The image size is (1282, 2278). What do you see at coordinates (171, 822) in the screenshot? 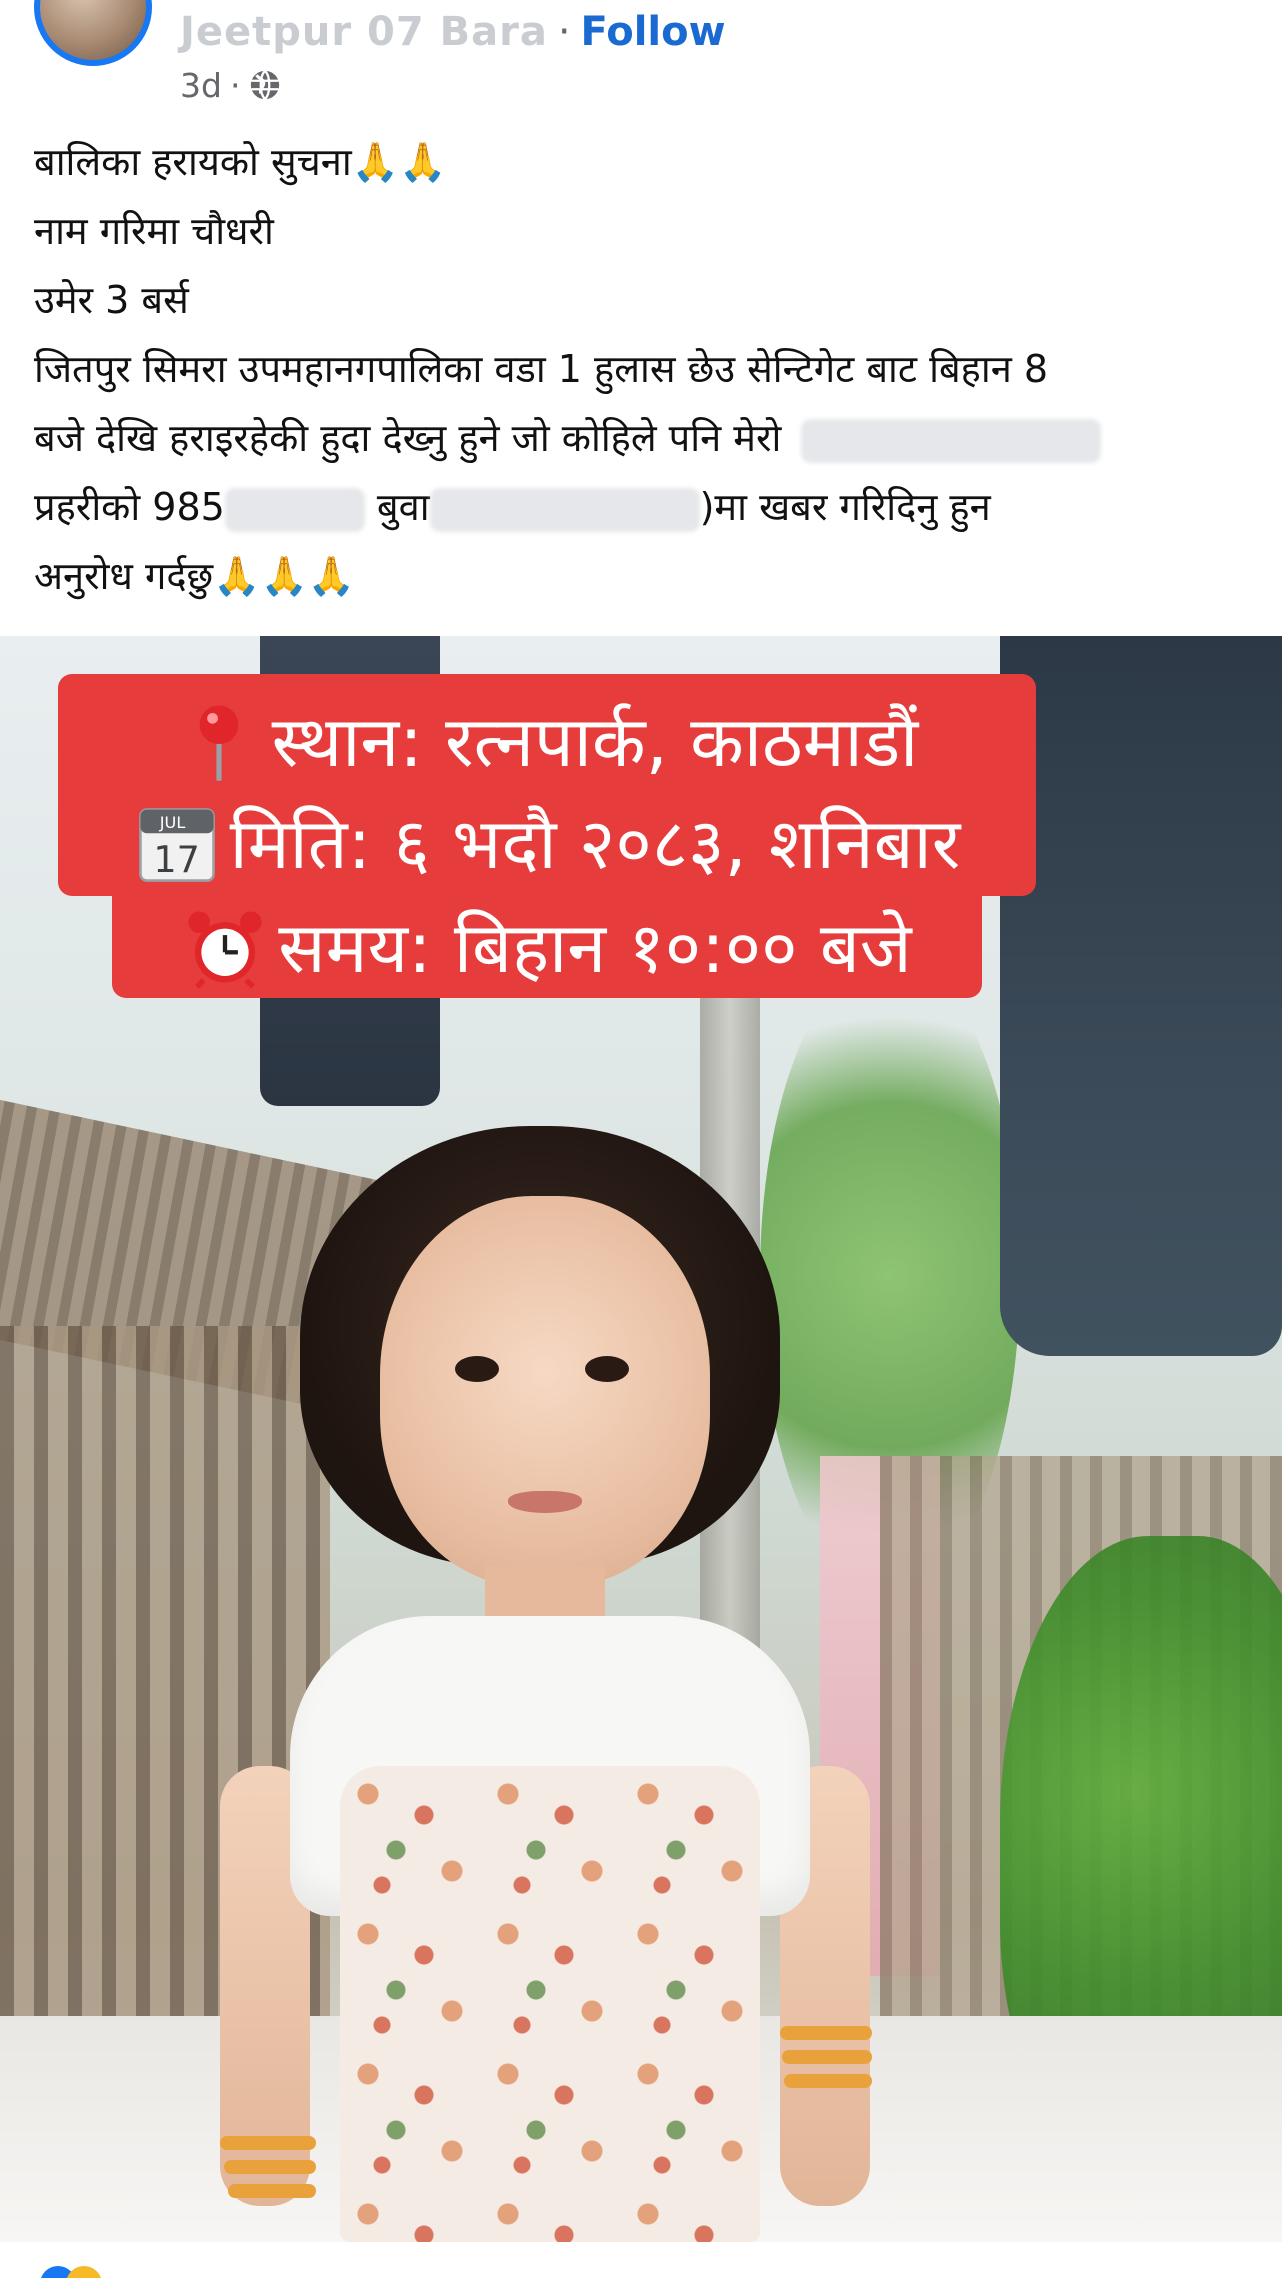
I see `calendar-month: JUL` at bounding box center [171, 822].